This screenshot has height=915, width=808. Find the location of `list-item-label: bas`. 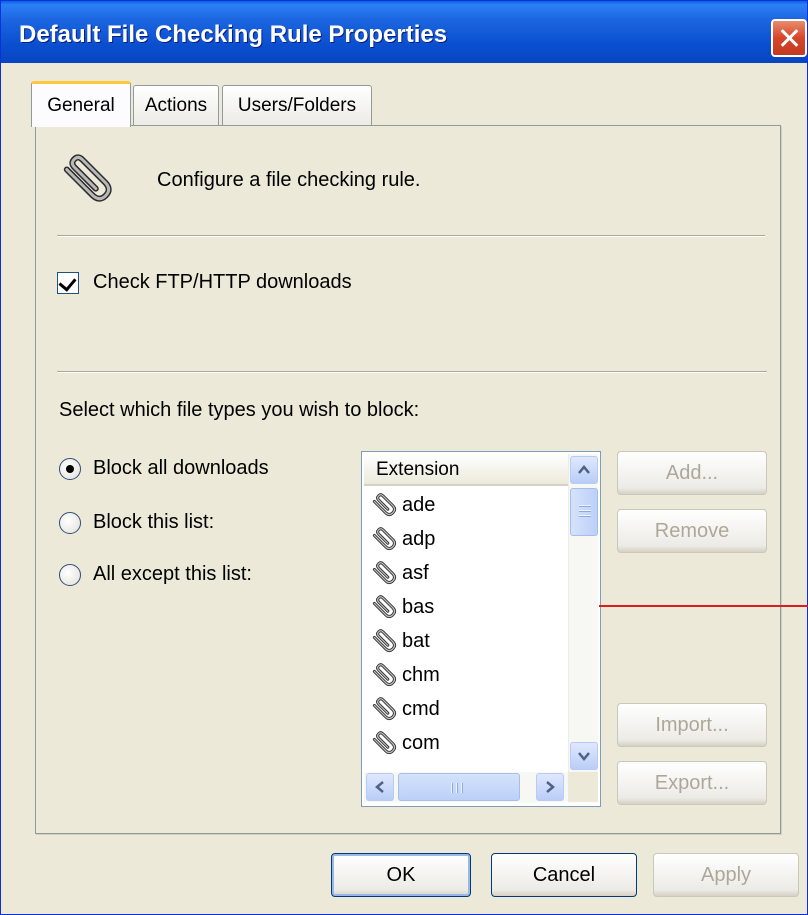

list-item-label: bas is located at coordinates (418, 606).